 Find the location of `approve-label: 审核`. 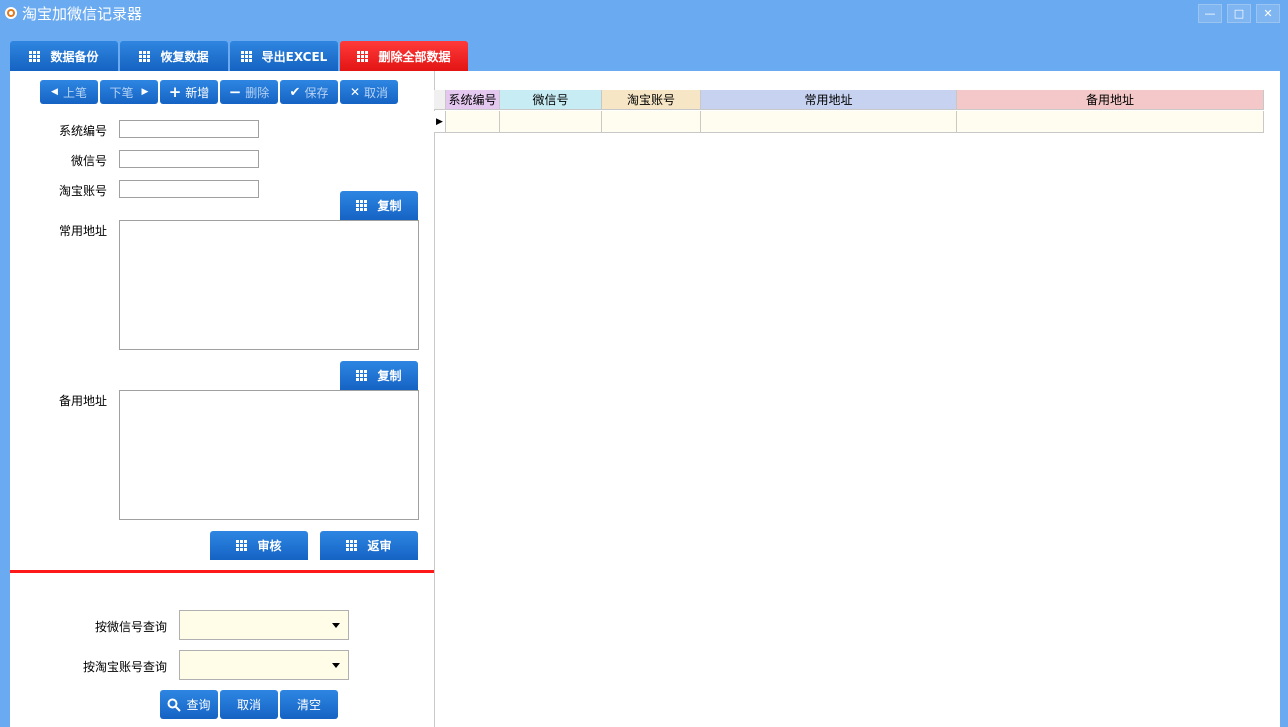

approve-label: 审核 is located at coordinates (269, 546).